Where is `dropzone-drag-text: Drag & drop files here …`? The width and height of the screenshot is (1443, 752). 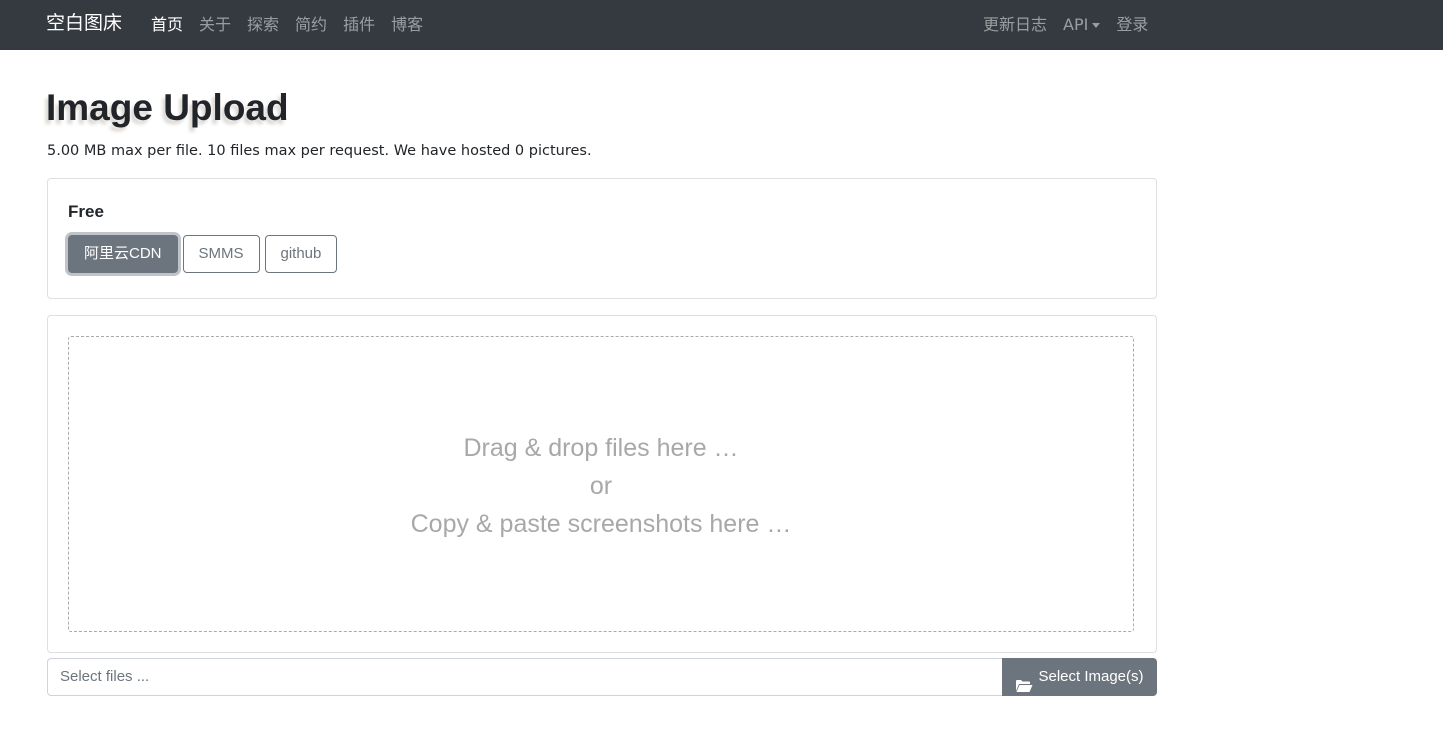
dropzone-drag-text: Drag & drop files here … is located at coordinates (601, 448).